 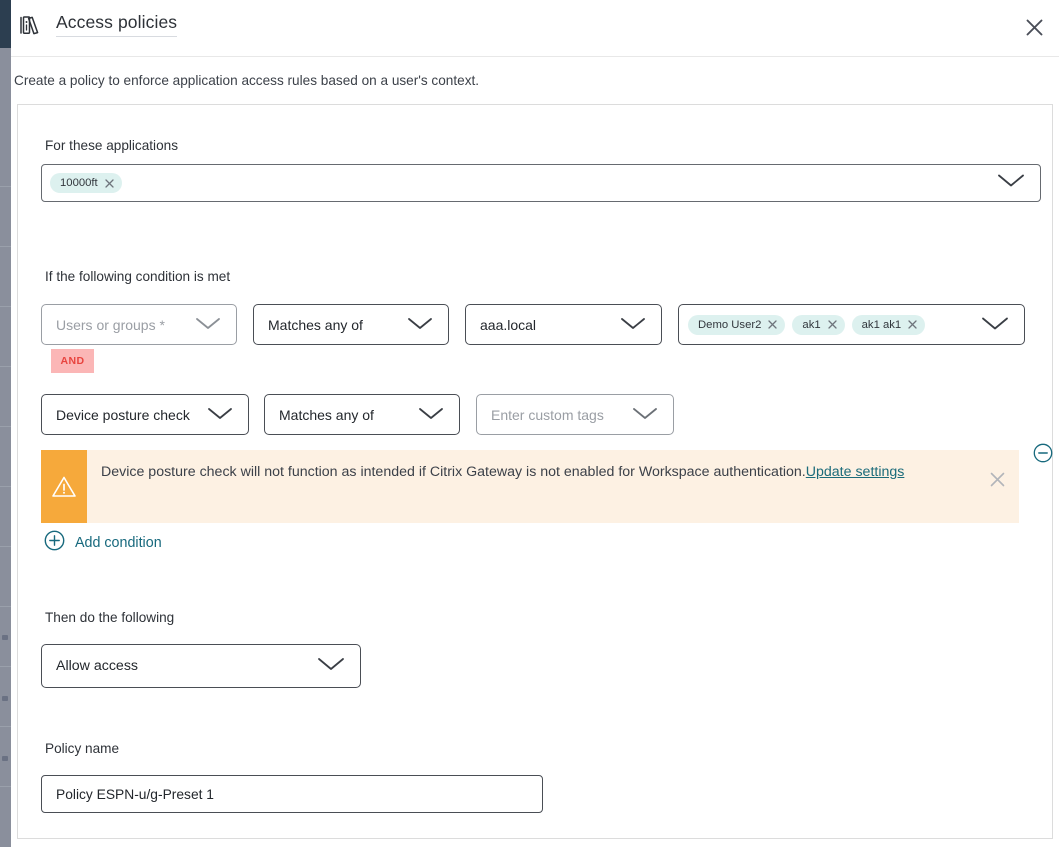 I want to click on applications-label: For these applications, so click(x=111, y=145).